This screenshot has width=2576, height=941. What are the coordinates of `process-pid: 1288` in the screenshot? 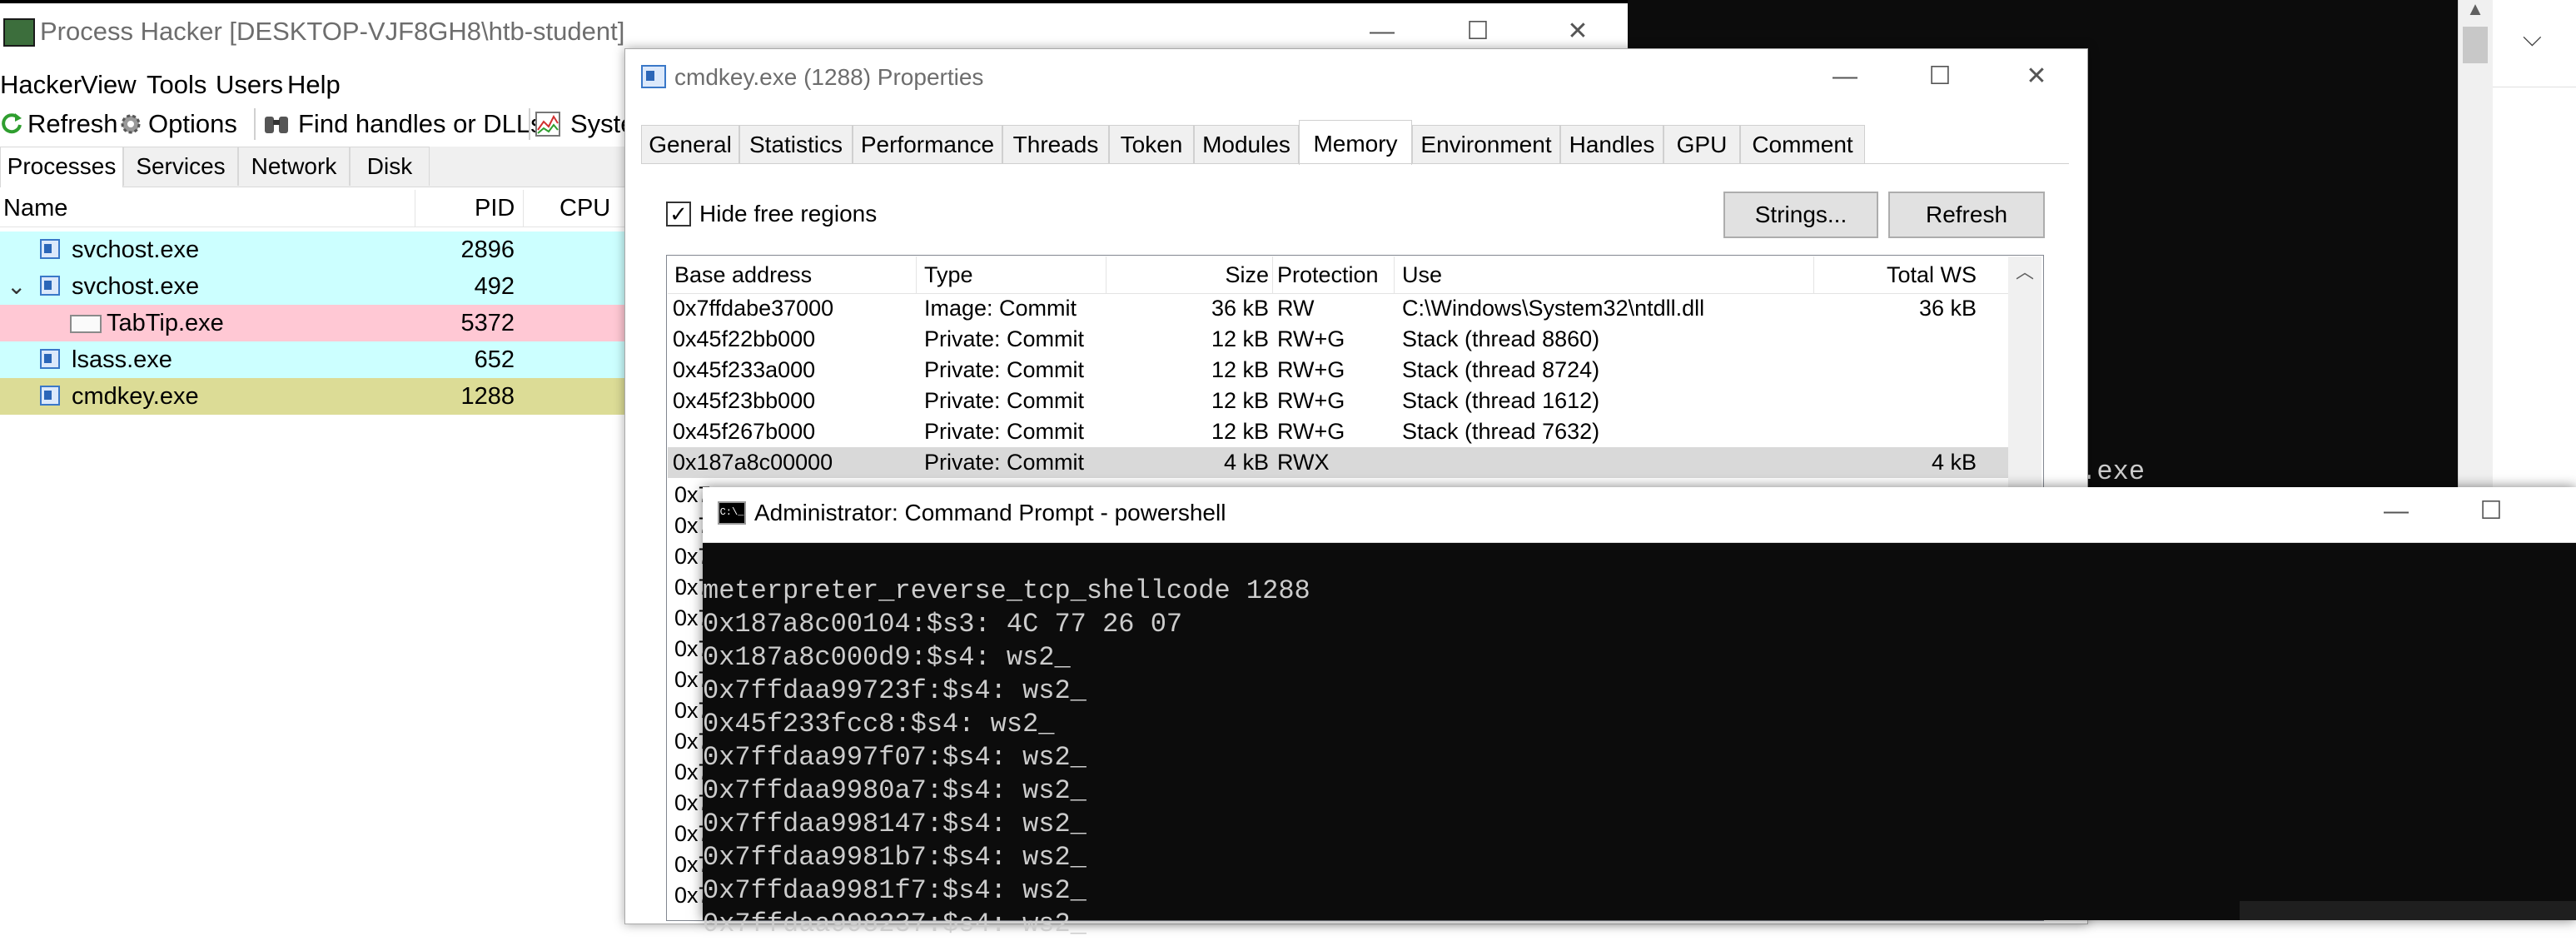 It's located at (487, 397).